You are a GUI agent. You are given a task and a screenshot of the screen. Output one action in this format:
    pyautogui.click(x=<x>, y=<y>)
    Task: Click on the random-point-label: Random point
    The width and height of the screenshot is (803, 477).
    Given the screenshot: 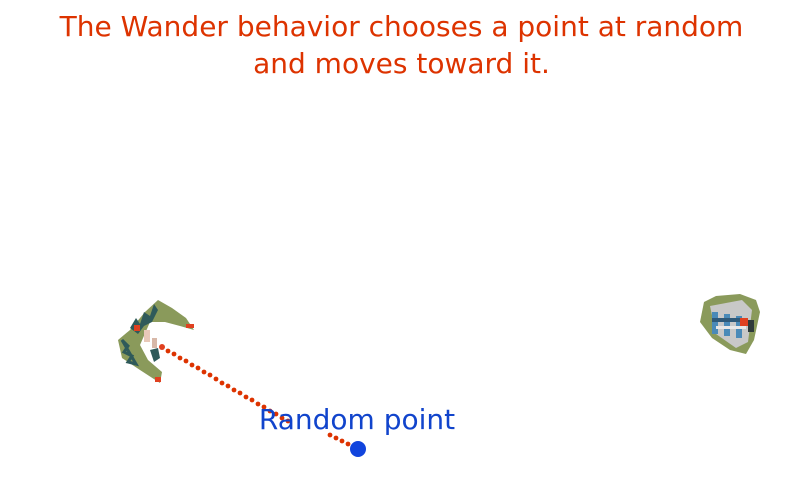 What is the action you would take?
    pyautogui.click(x=357, y=419)
    